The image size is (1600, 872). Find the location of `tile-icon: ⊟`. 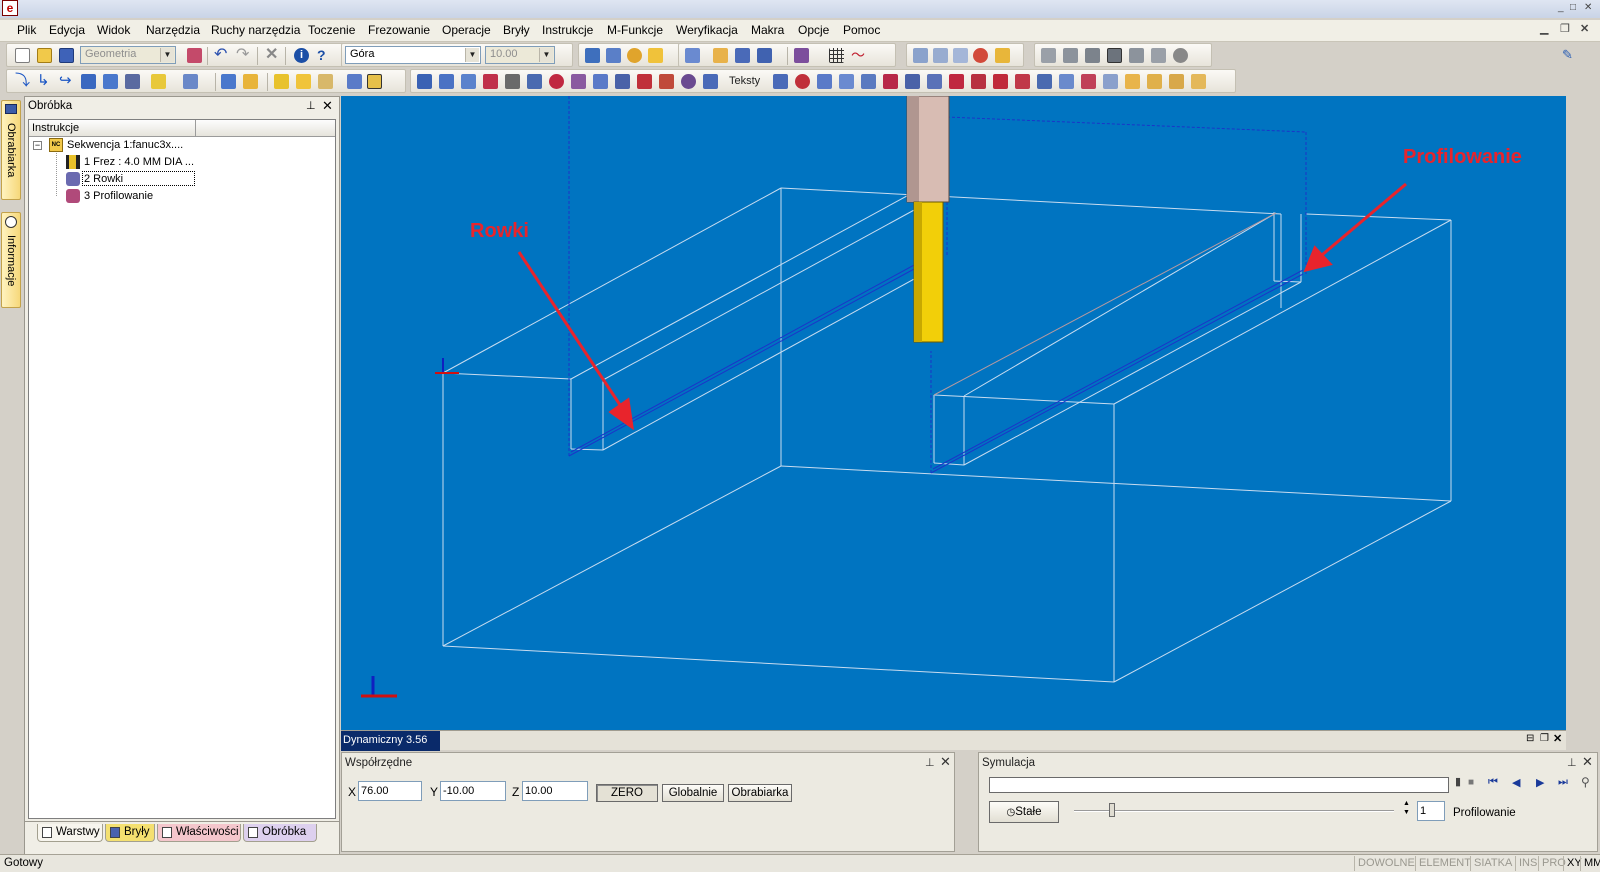

tile-icon: ⊟ is located at coordinates (1530, 738).